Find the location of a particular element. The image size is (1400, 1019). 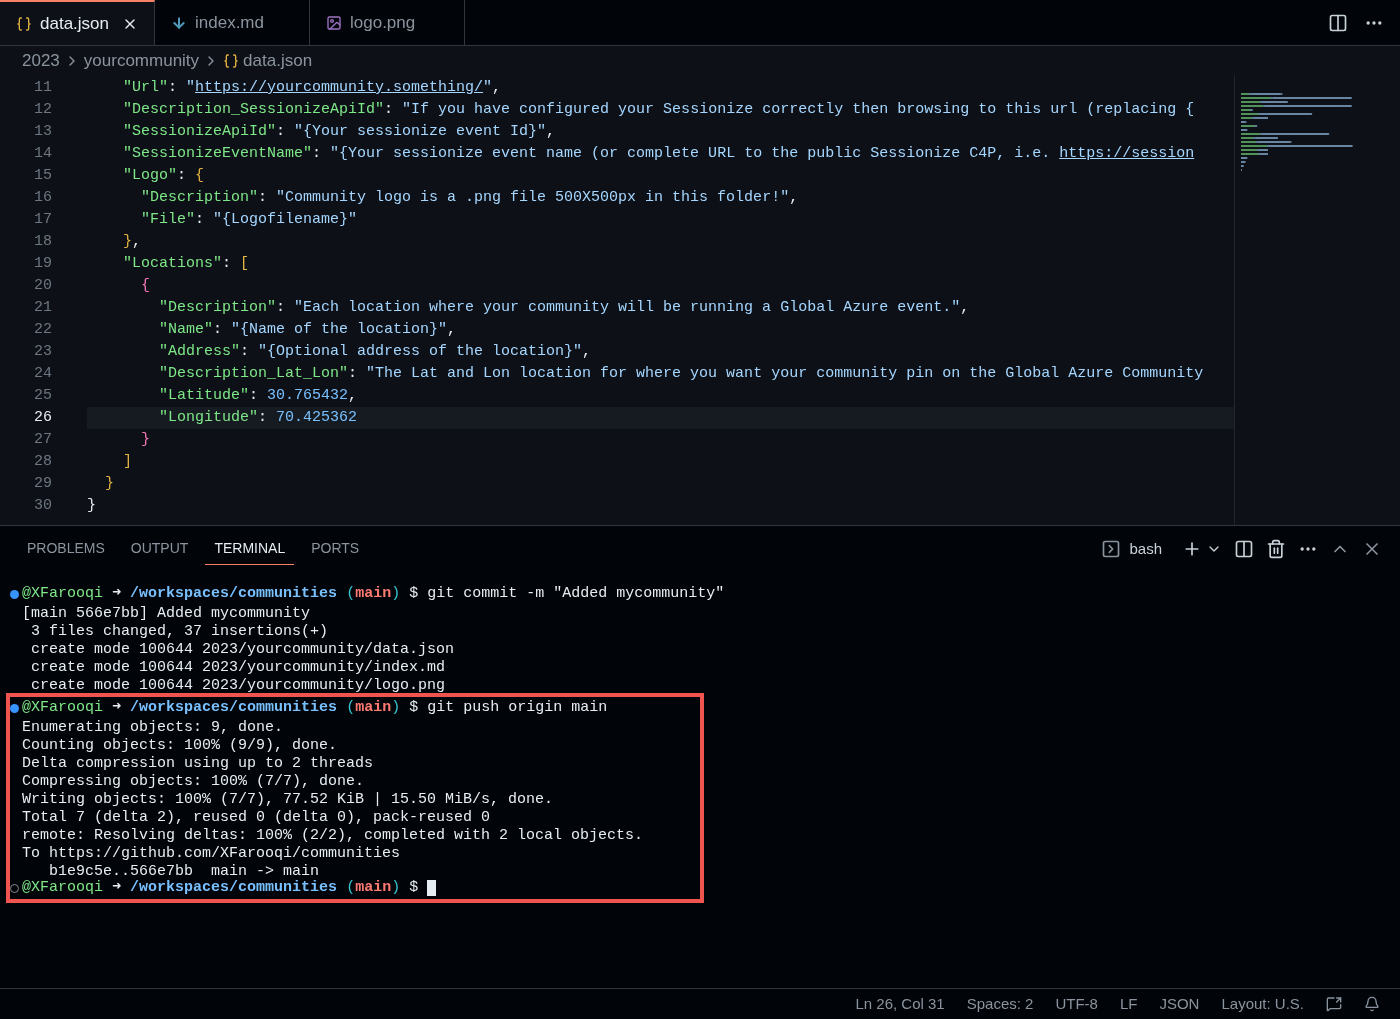

panel-tab: PROBLEMS is located at coordinates (66, 549).